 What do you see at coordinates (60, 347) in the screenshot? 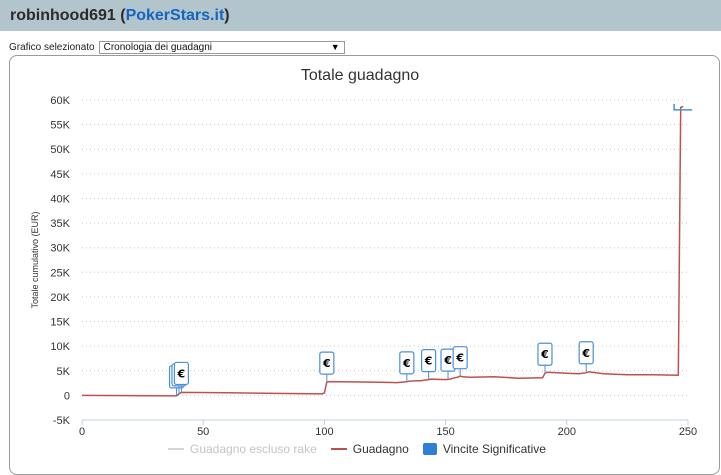
I see `y-tick-label: 10K` at bounding box center [60, 347].